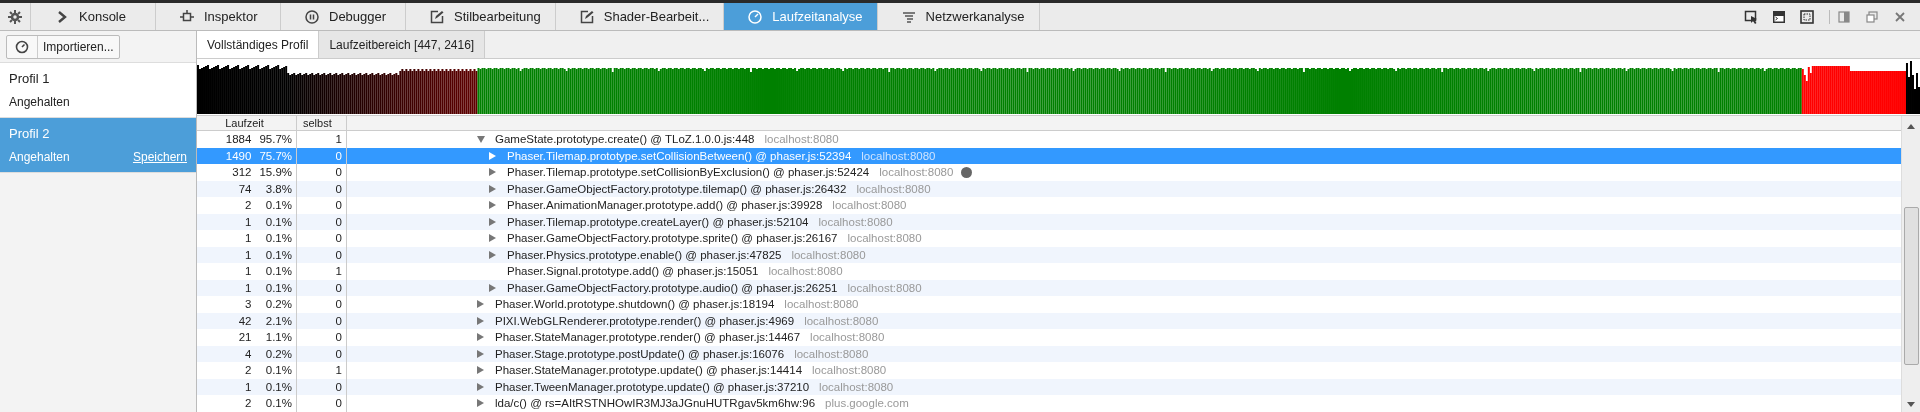  Describe the element at coordinates (275, 139) in the screenshot. I see `table-cell-text: 95.7%` at that location.